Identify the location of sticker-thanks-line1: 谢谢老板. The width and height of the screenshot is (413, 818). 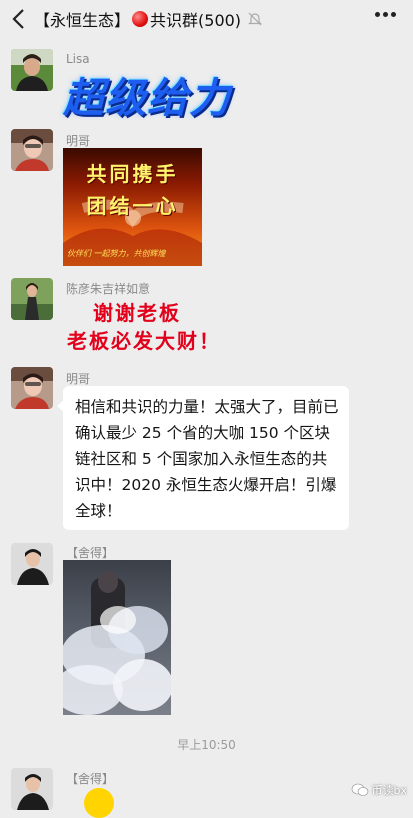
(137, 311).